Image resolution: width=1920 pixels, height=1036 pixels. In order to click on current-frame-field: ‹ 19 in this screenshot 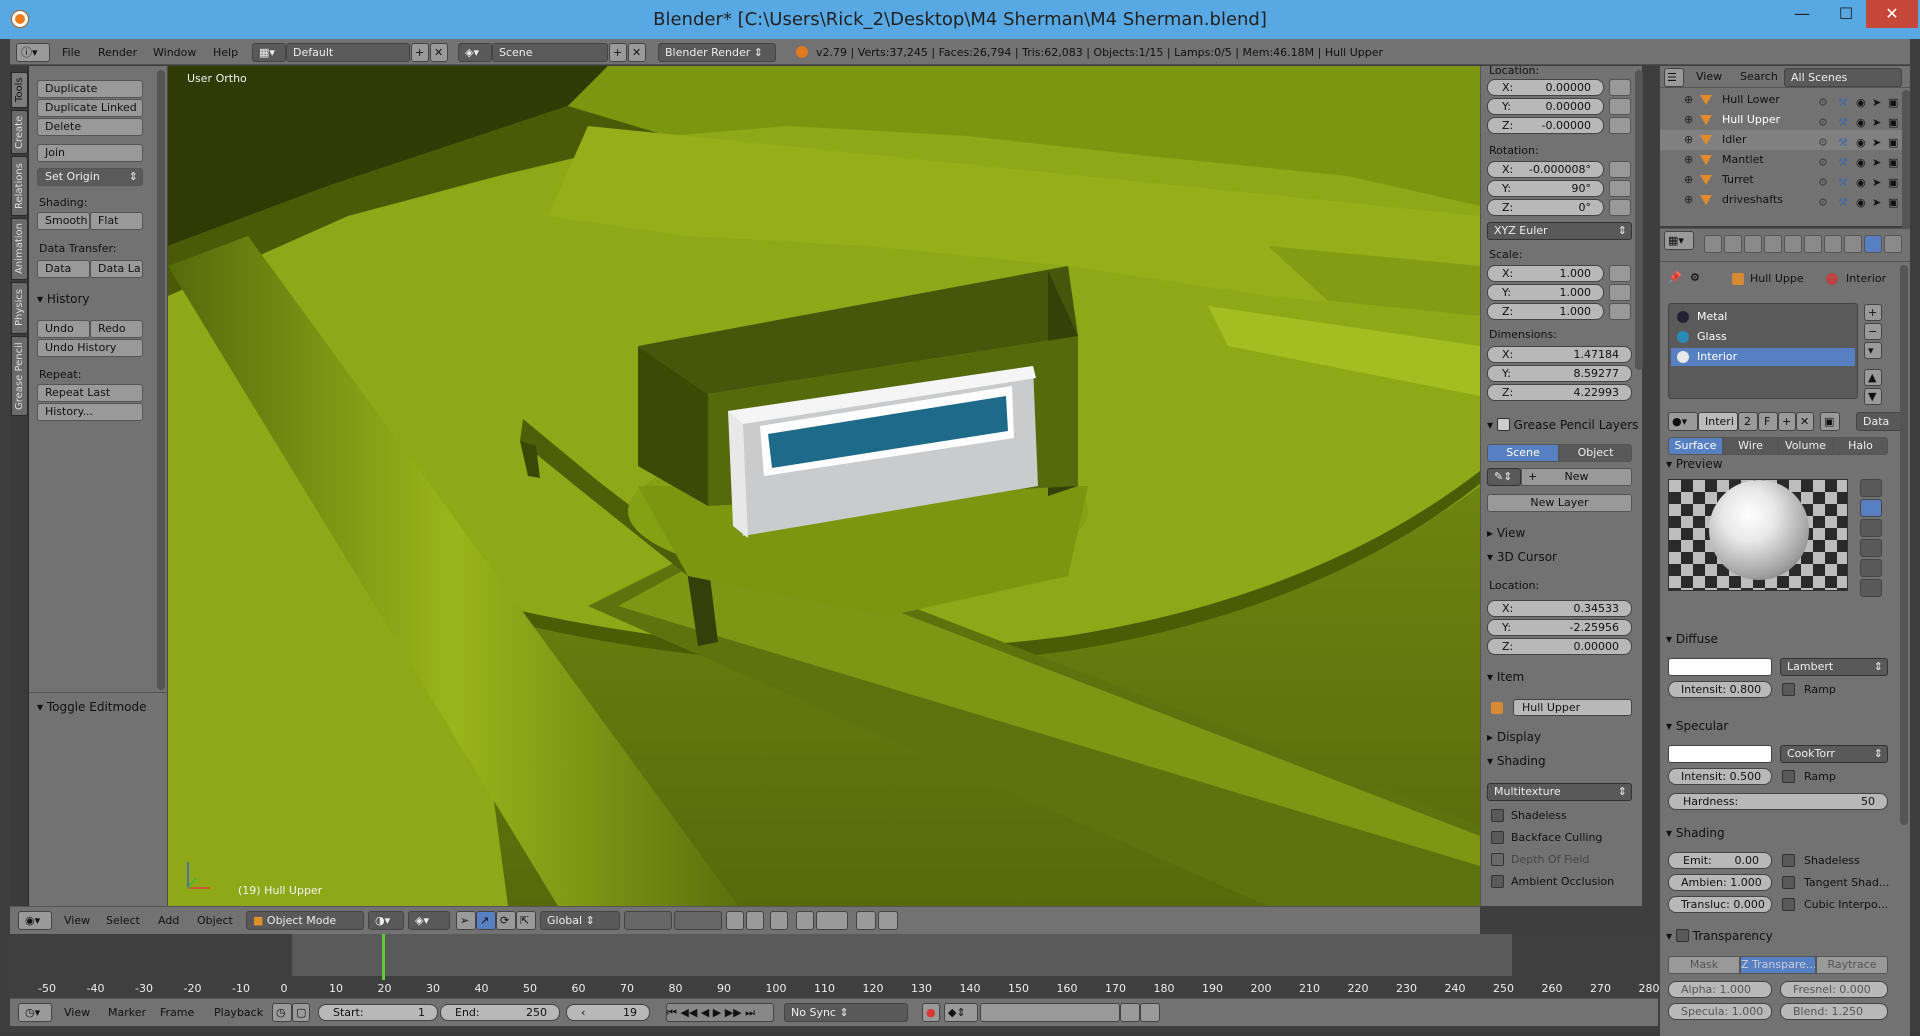, I will do `click(608, 1012)`.